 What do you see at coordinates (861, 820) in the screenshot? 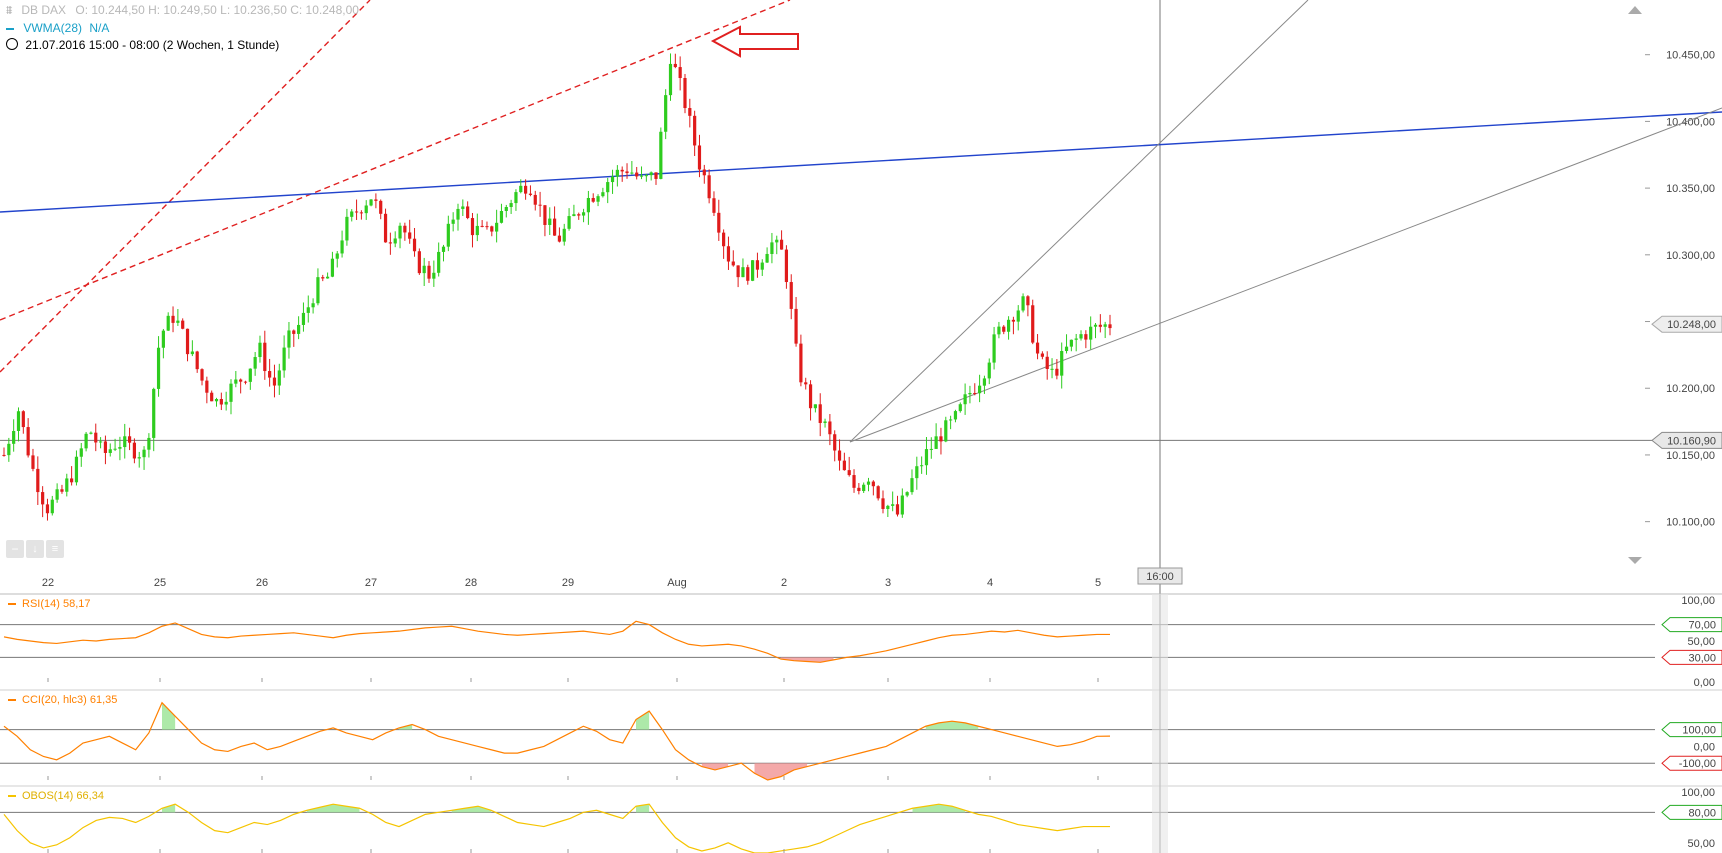
I see `obos-panel: 100,00 50,00 80,00` at bounding box center [861, 820].